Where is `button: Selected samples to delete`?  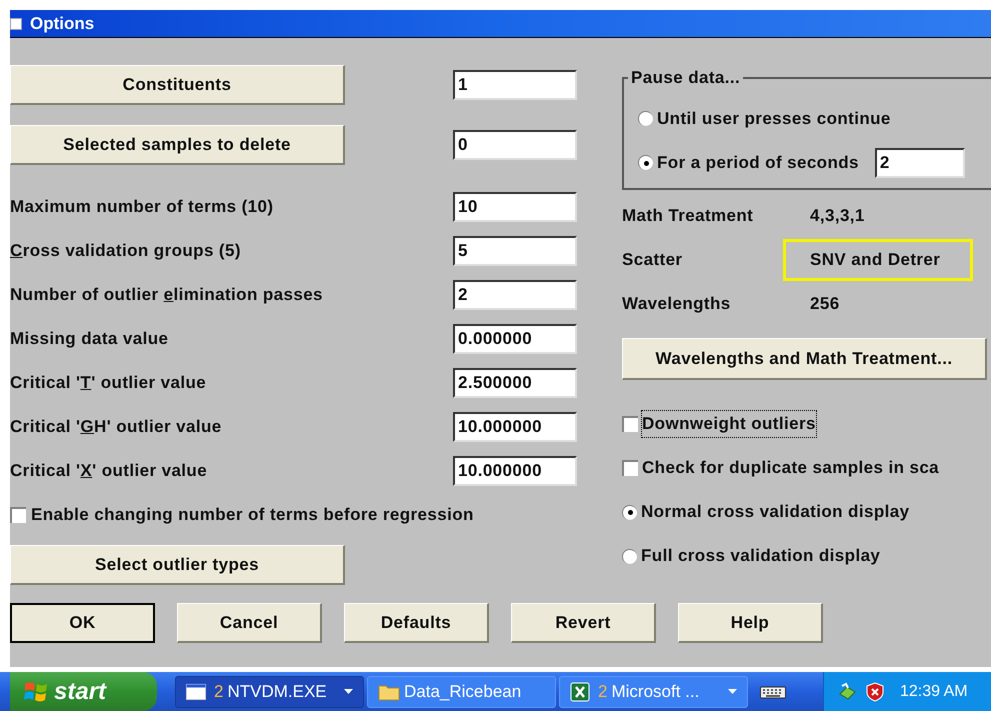 button: Selected samples to delete is located at coordinates (177, 145).